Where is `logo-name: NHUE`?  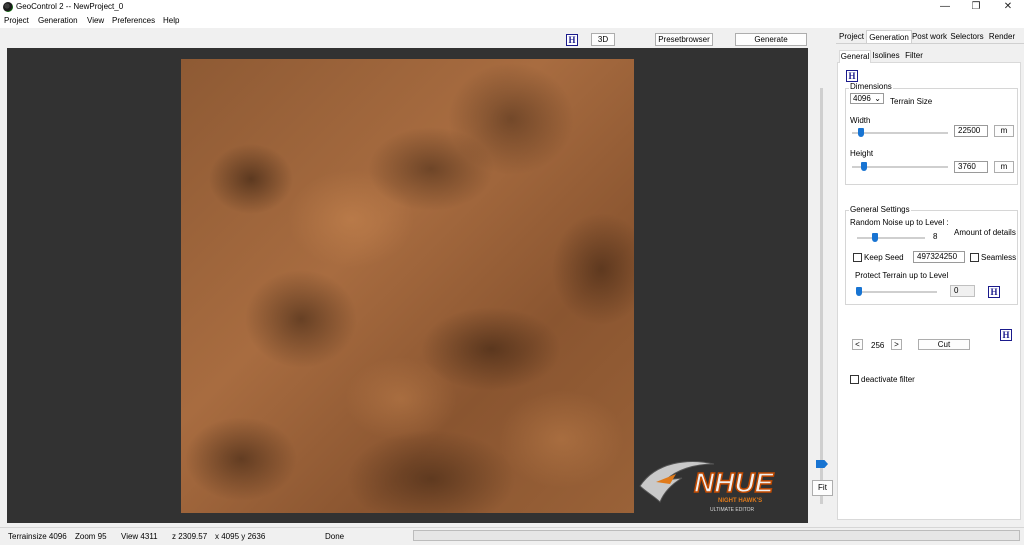
logo-name: NHUE is located at coordinates (734, 482).